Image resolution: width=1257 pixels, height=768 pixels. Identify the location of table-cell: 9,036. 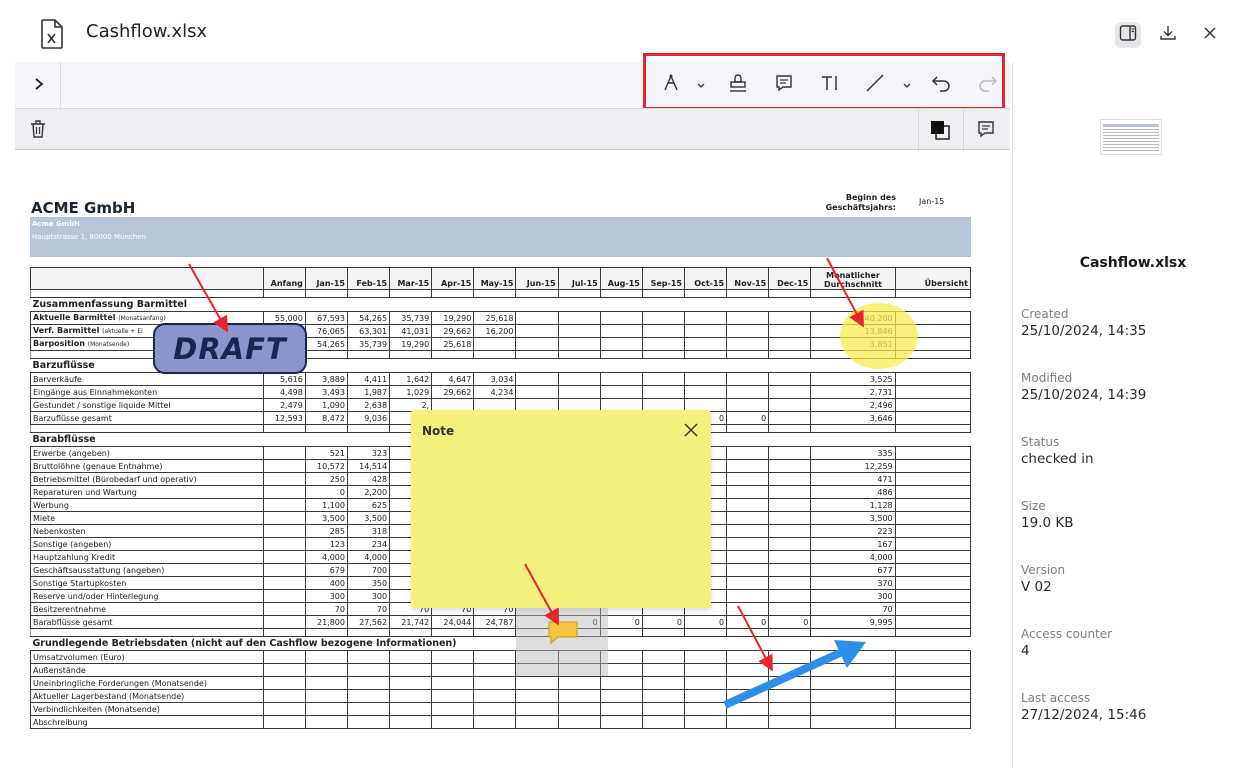
(368, 418).